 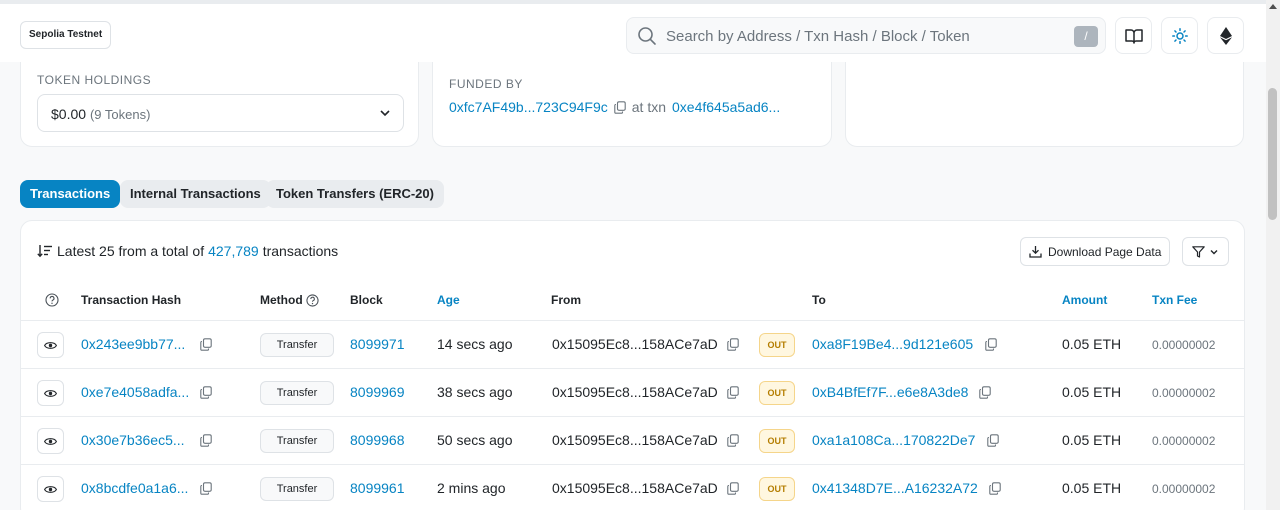 I want to click on sun-icon, so click(x=1179, y=35).